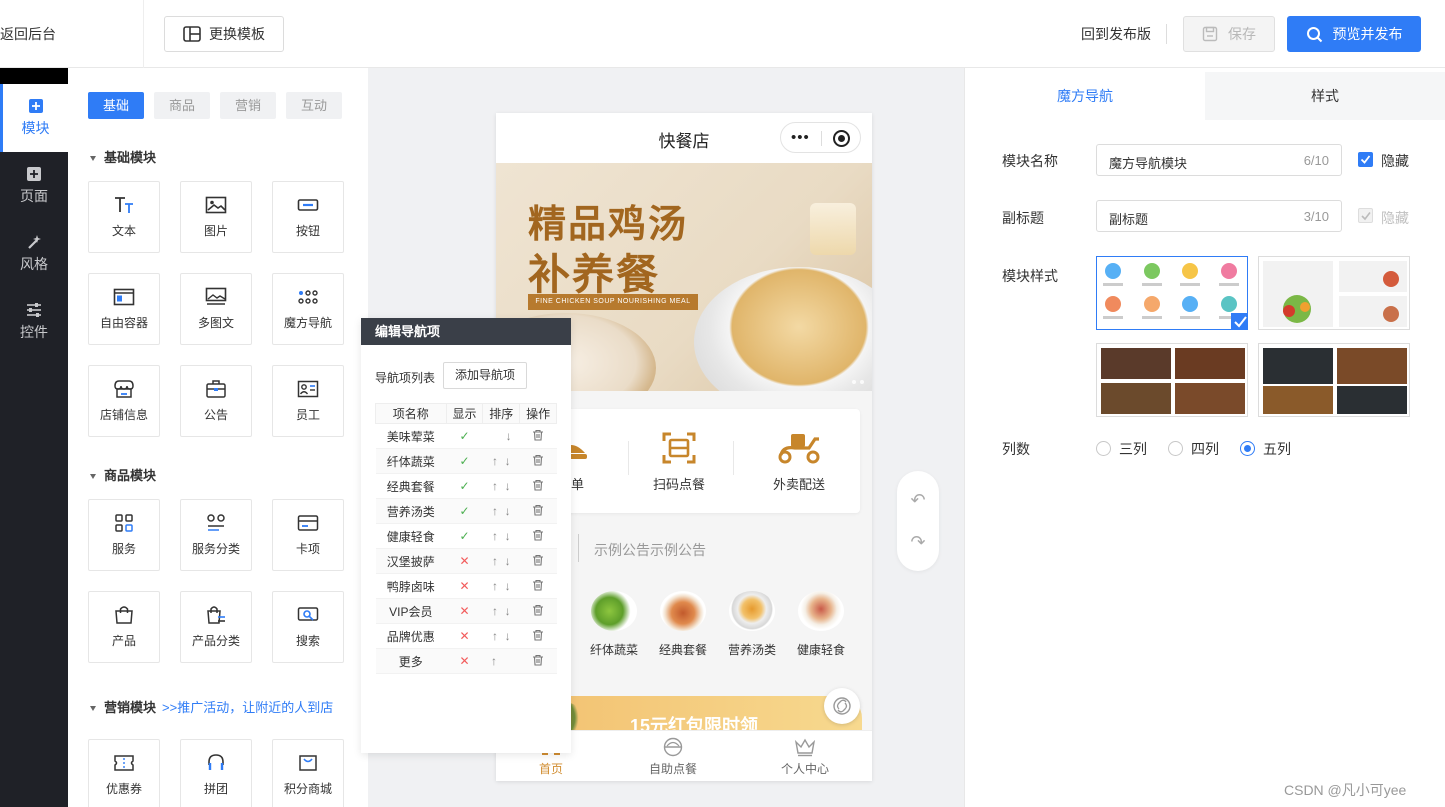  Describe the element at coordinates (224, 34) in the screenshot. I see `change-template-button: 更换模板` at that location.